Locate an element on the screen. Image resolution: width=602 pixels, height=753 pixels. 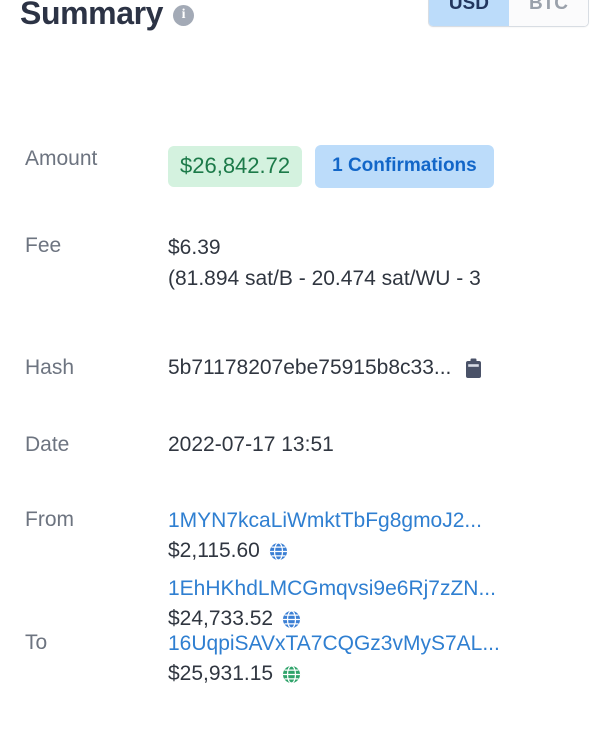
row-label-fee: Fee is located at coordinates (43, 245).